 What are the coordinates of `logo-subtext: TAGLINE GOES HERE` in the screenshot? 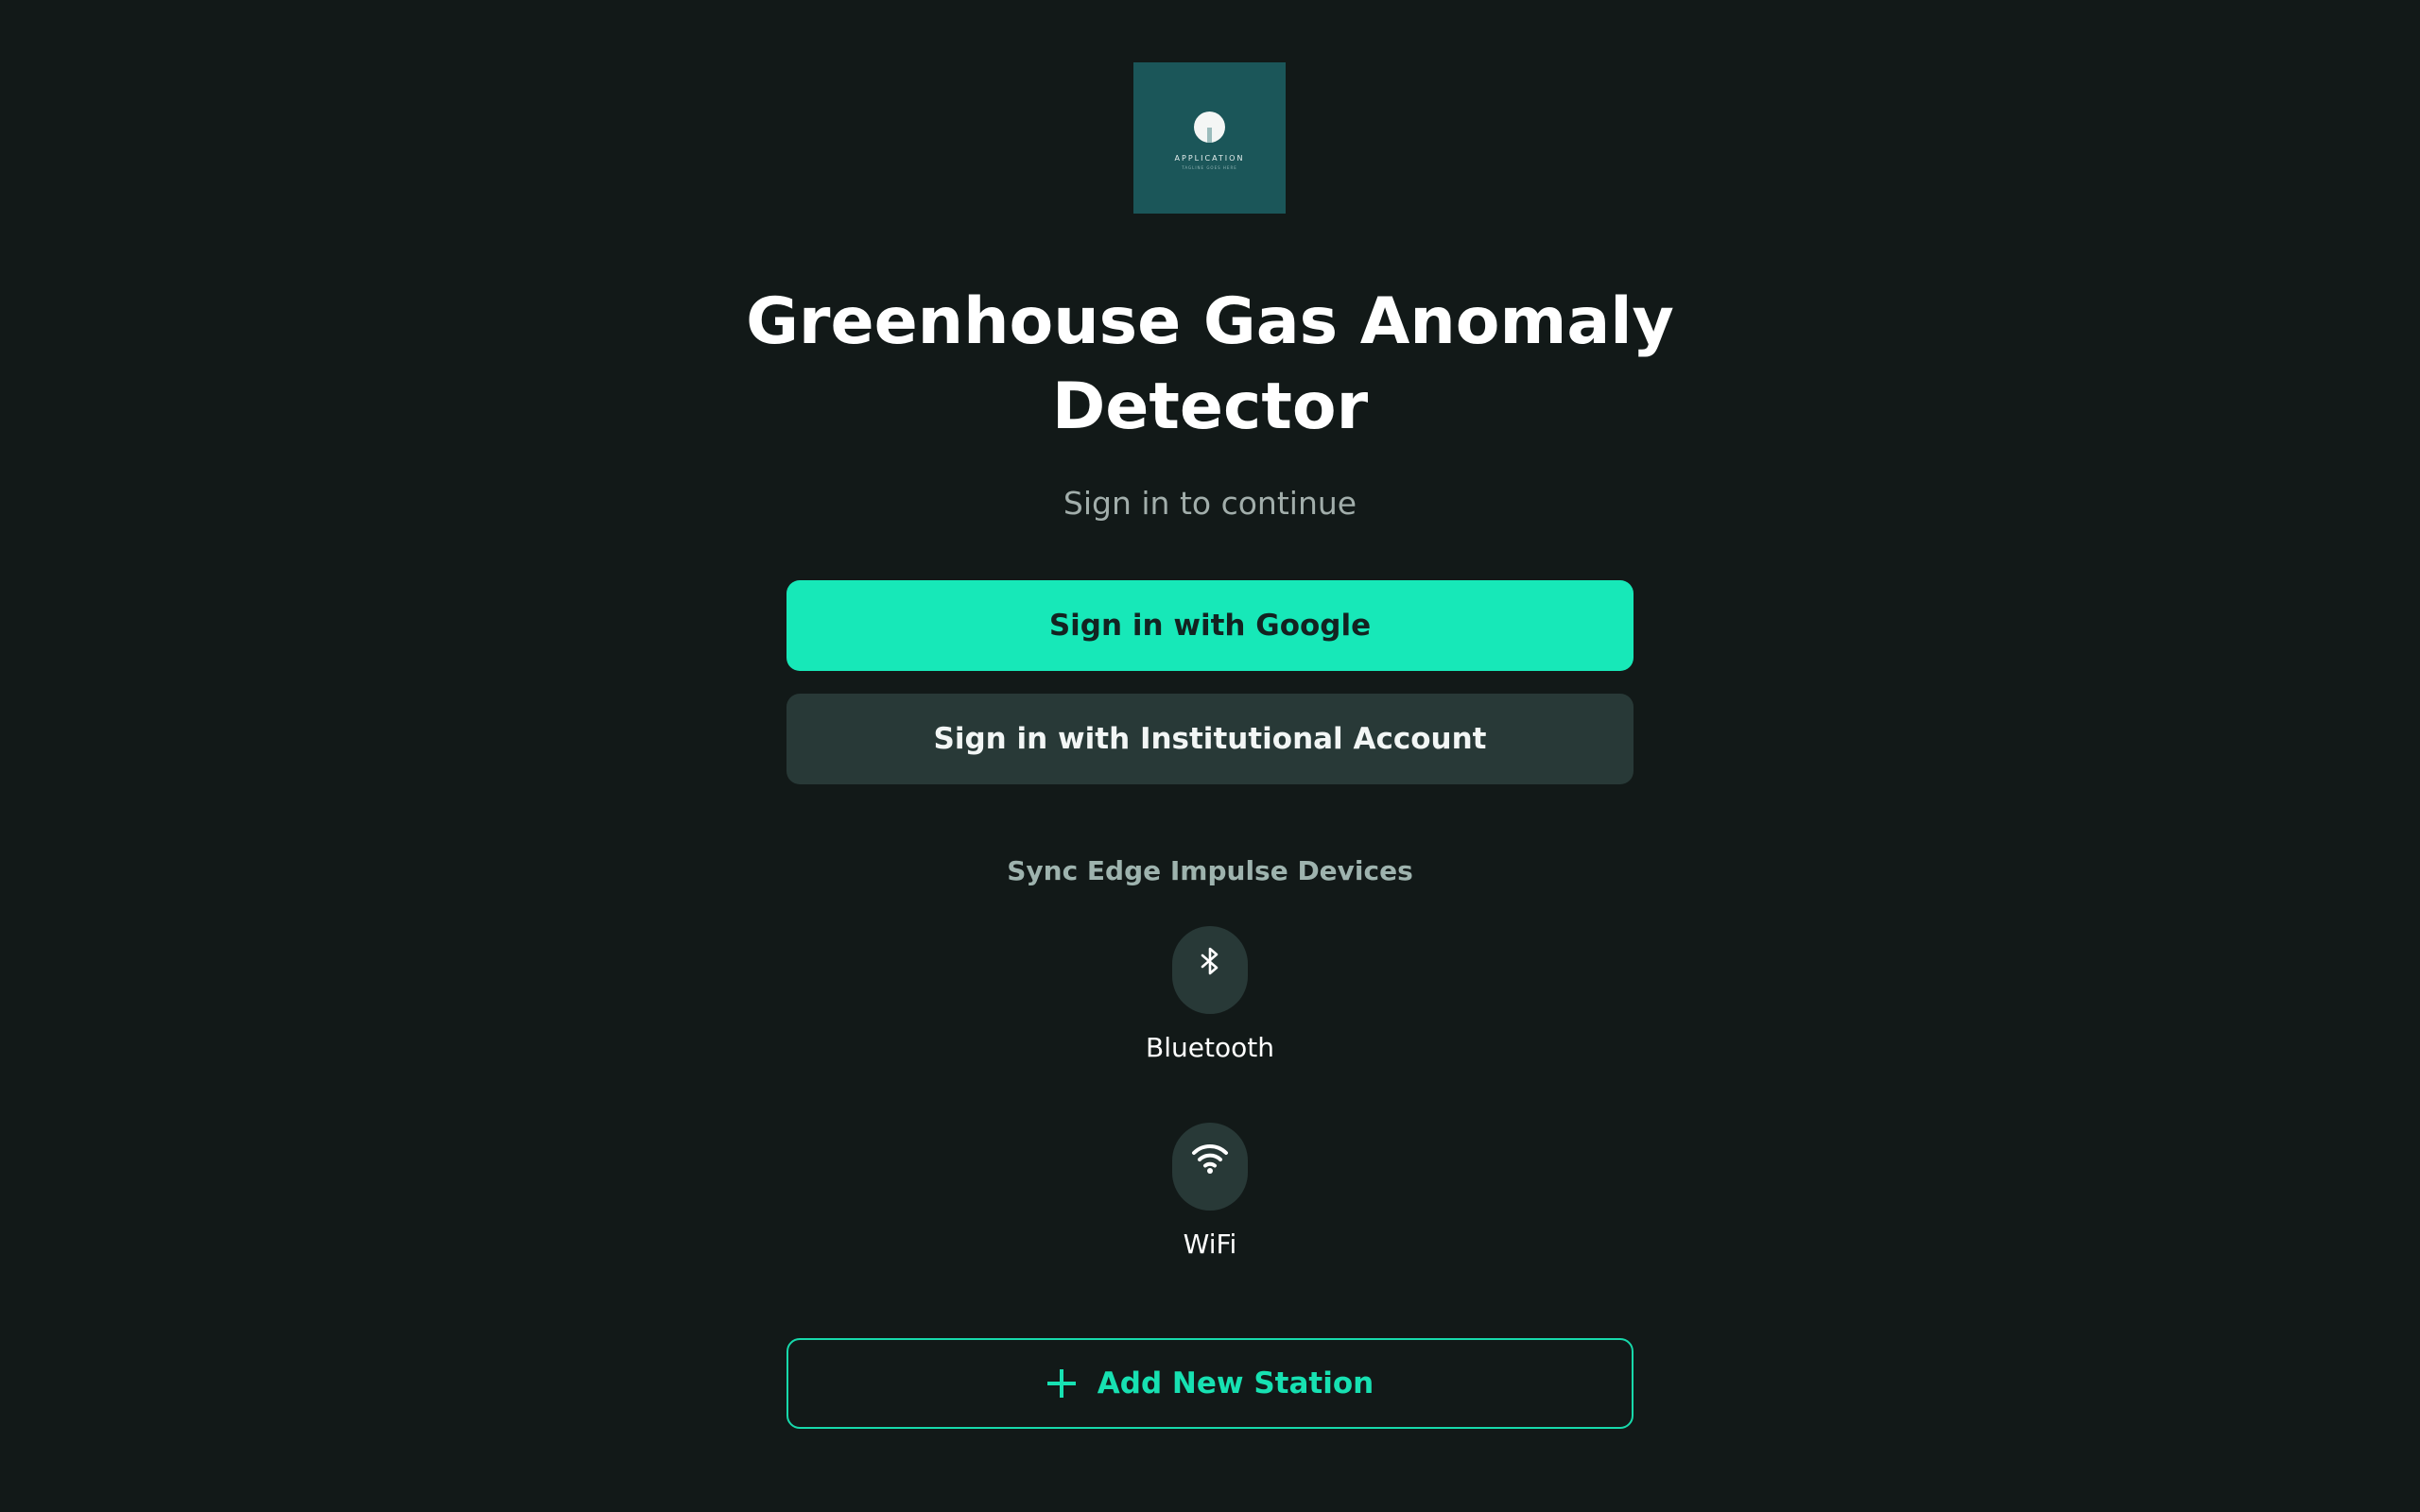 It's located at (1210, 167).